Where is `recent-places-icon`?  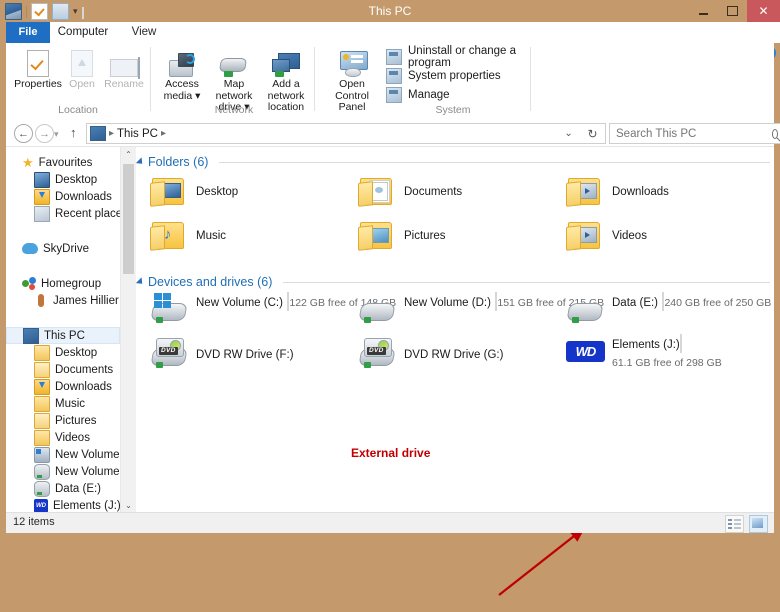 recent-places-icon is located at coordinates (42, 214).